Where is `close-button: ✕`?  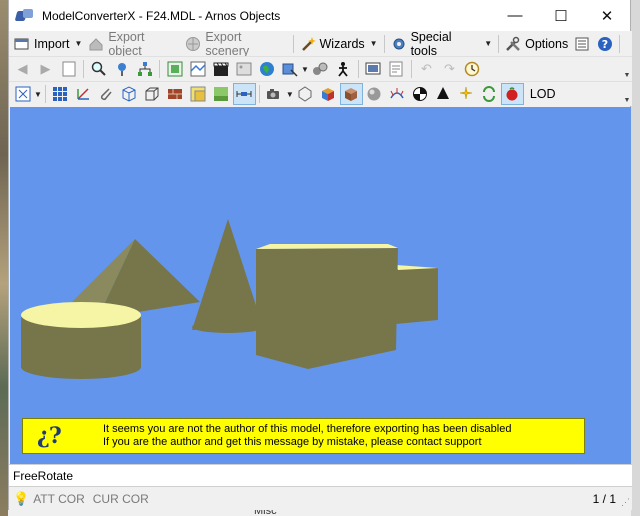 close-button: ✕ is located at coordinates (607, 15).